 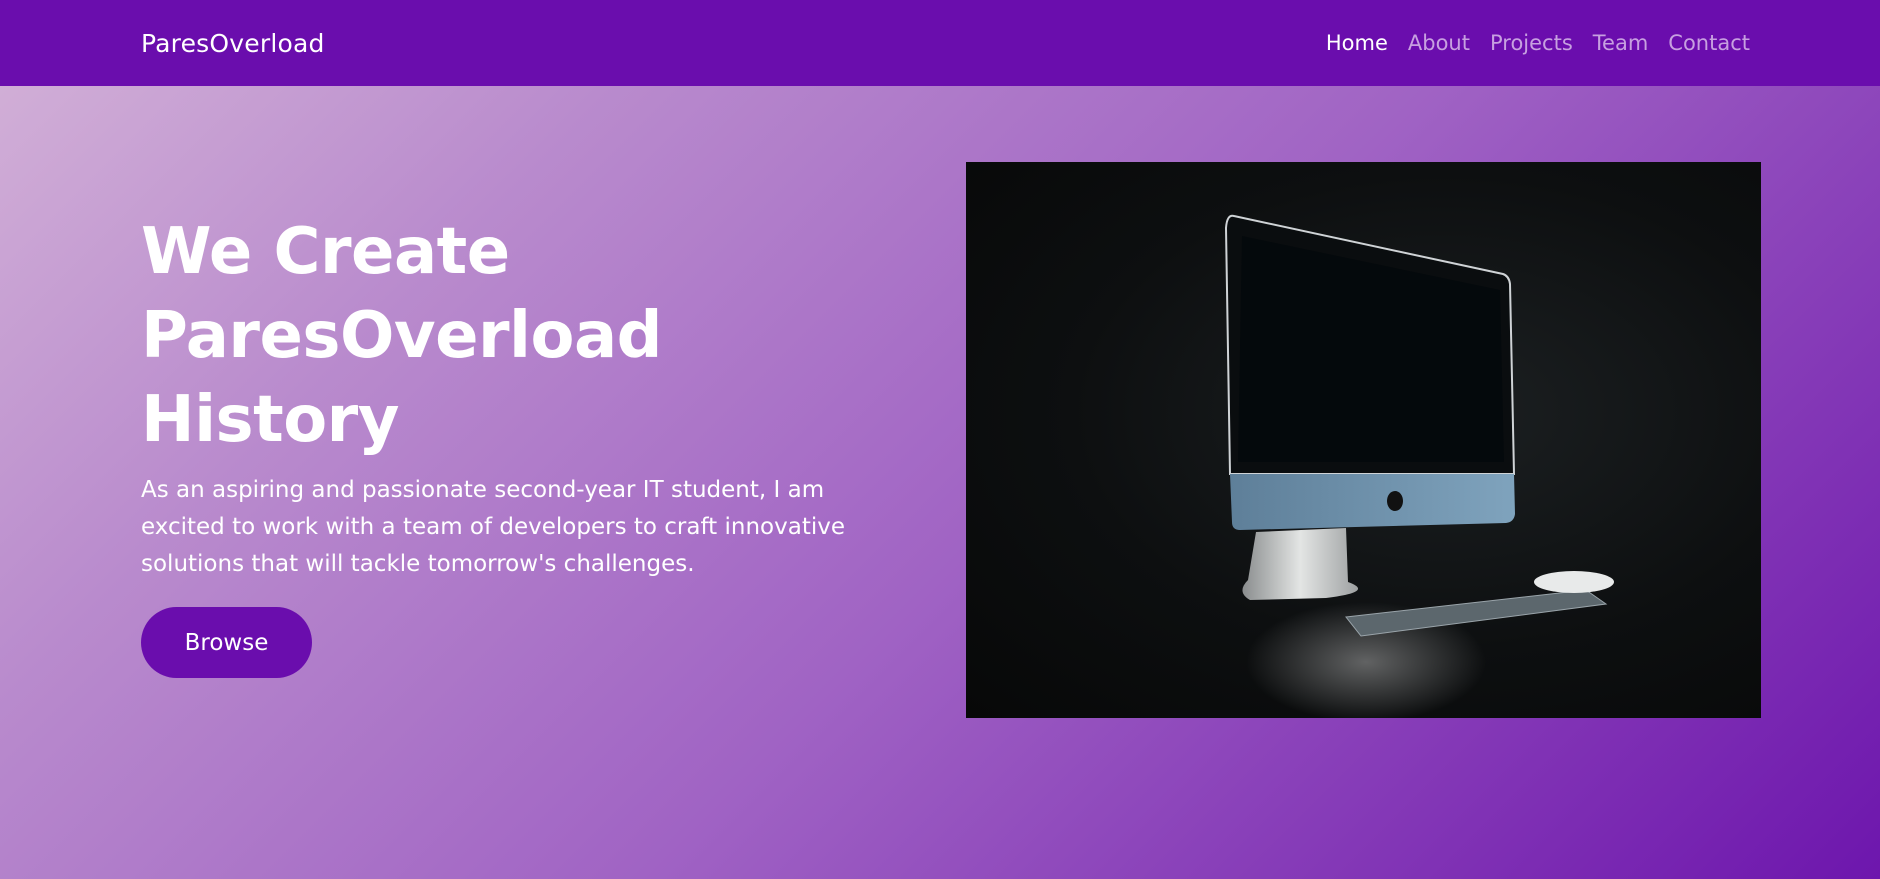 What do you see at coordinates (233, 43) in the screenshot?
I see `brand-logo: ParesOverload` at bounding box center [233, 43].